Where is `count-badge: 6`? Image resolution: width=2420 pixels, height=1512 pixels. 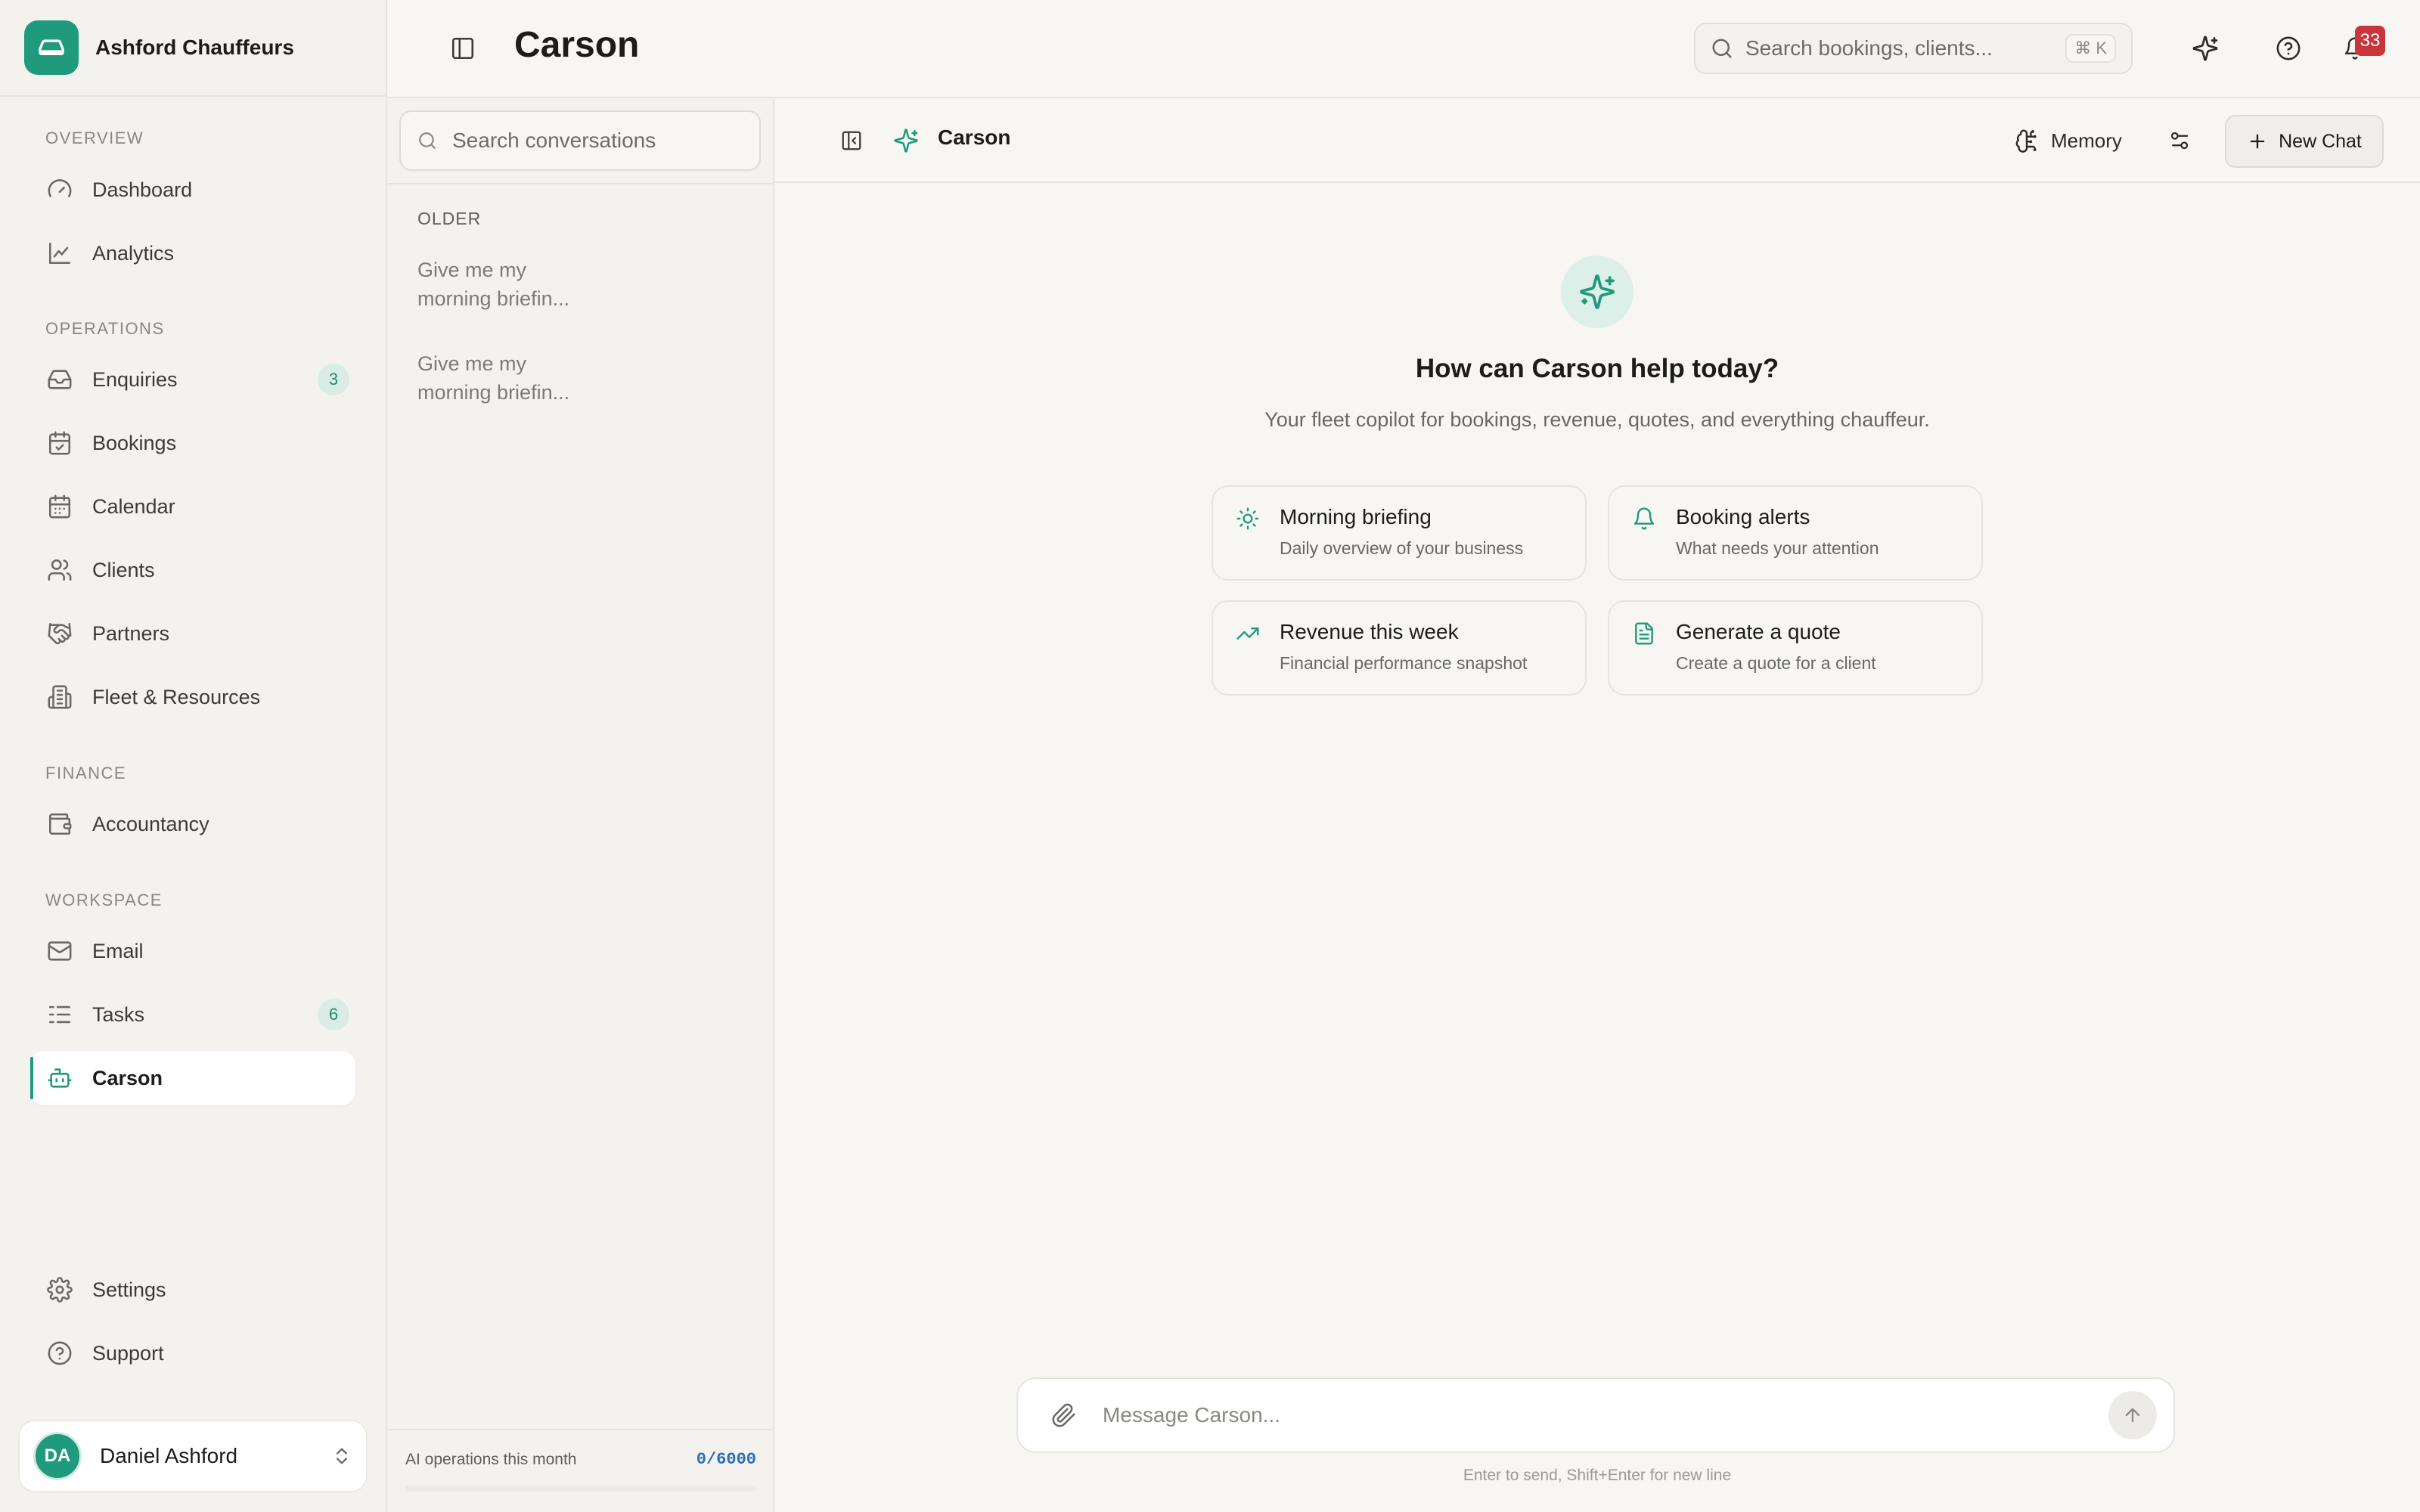 count-badge: 6 is located at coordinates (333, 1015).